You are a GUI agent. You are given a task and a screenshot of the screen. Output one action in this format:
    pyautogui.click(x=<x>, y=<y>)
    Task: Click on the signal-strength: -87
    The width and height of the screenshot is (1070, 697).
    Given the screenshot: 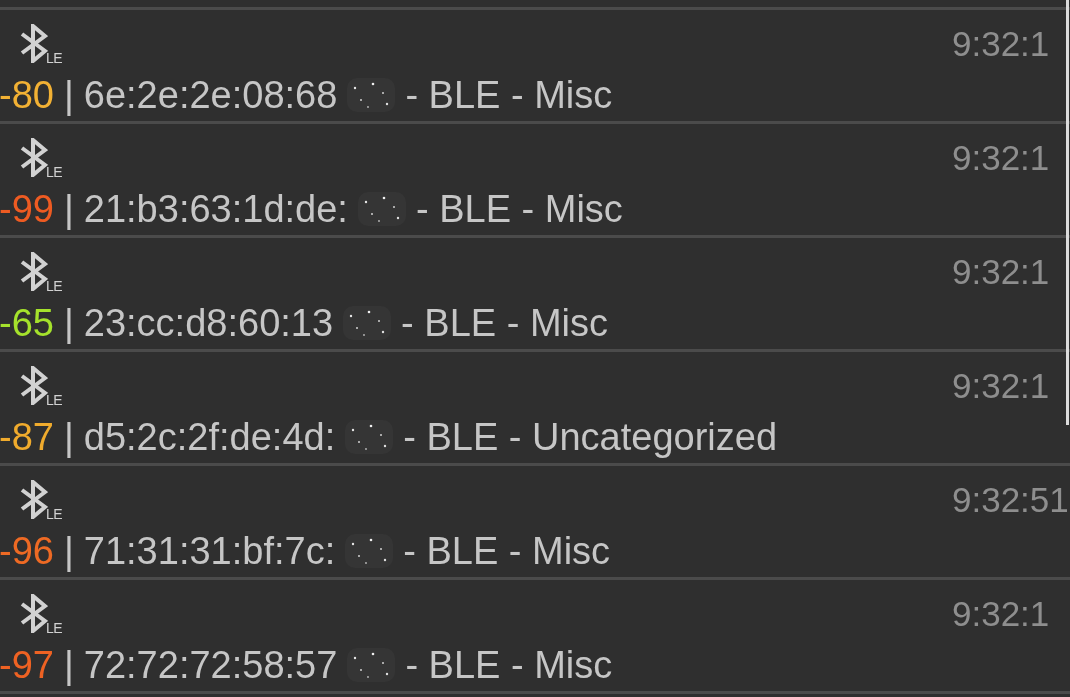 What is the action you would take?
    pyautogui.click(x=27, y=437)
    